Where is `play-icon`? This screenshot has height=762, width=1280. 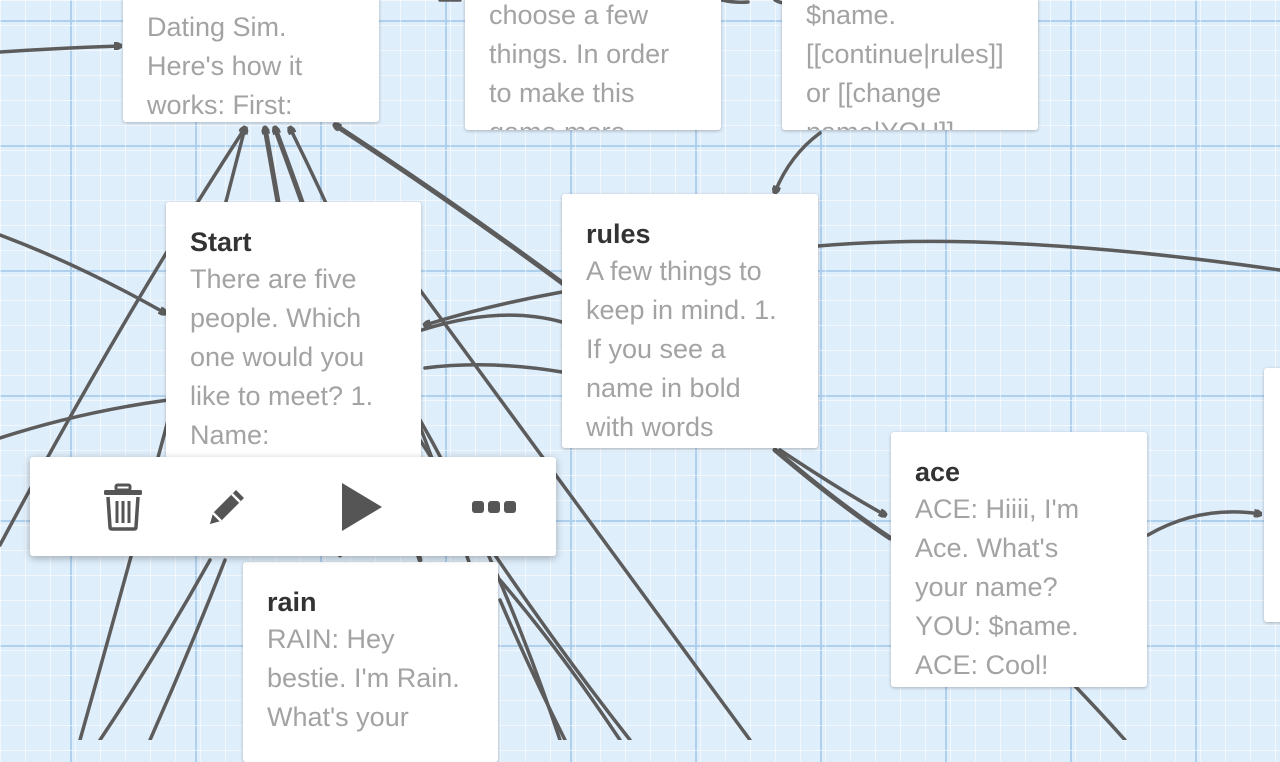
play-icon is located at coordinates (362, 507).